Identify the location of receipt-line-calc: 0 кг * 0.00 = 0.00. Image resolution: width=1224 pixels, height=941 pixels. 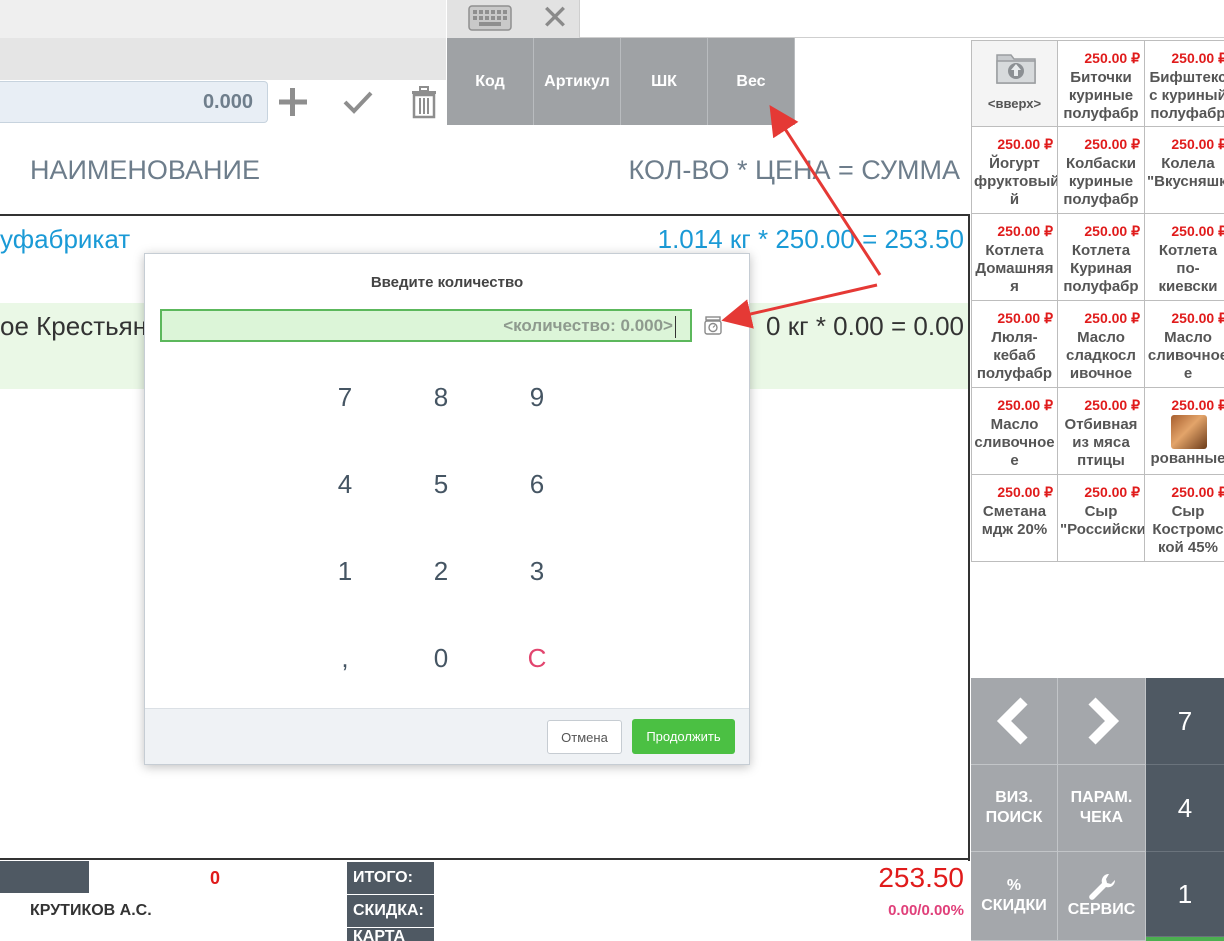
(865, 326).